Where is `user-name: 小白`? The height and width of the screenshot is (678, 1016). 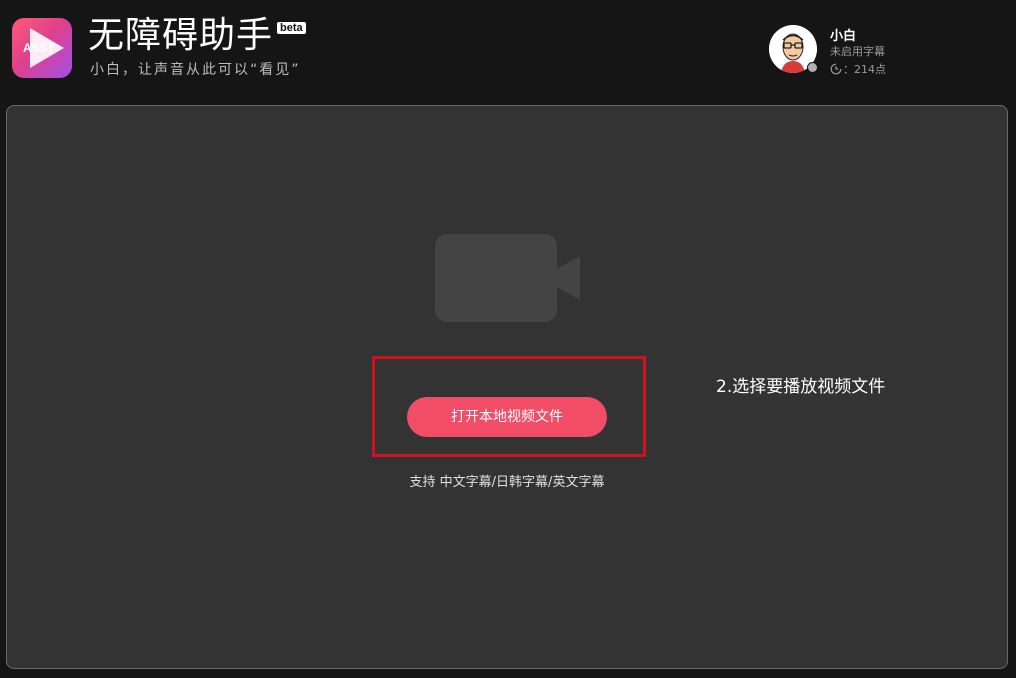 user-name: 小白 is located at coordinates (843, 34).